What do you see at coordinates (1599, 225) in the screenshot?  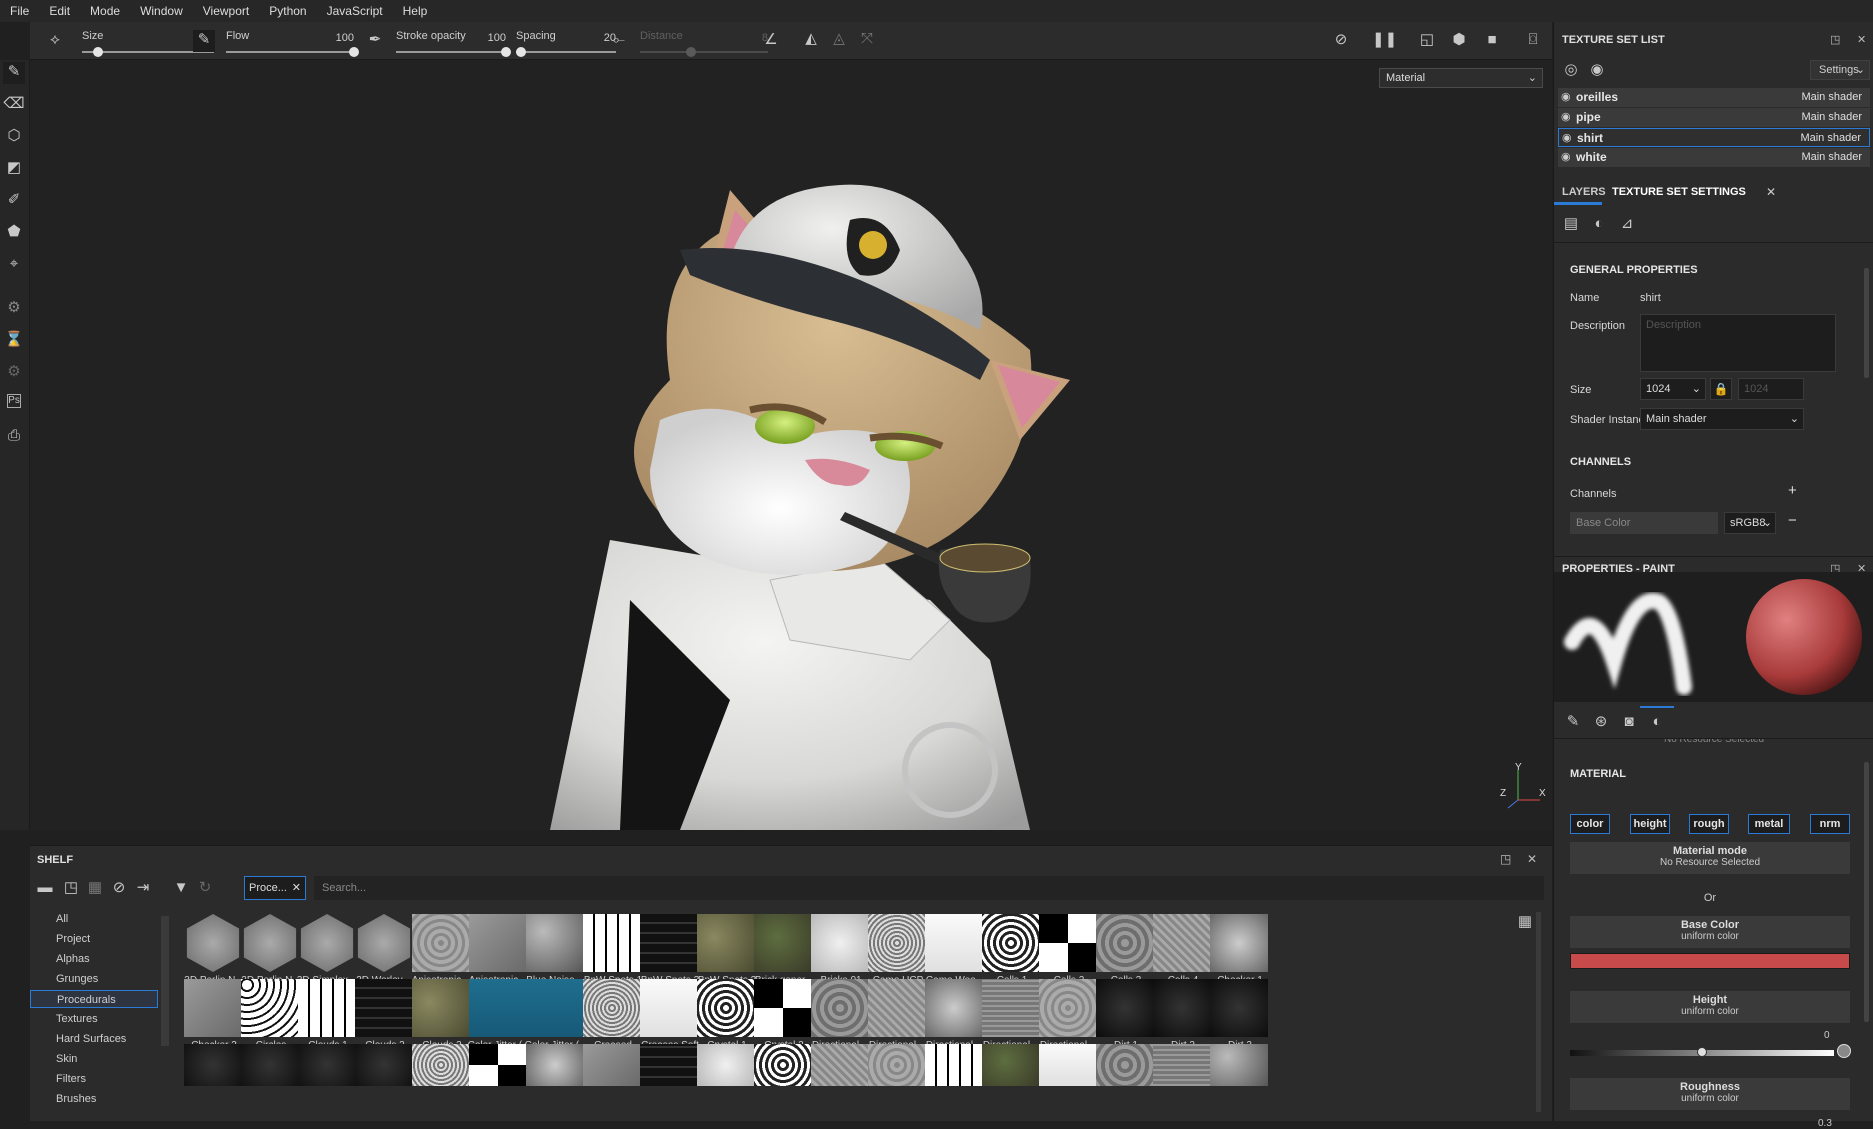 I see `material-ball-icon: ◐` at bounding box center [1599, 225].